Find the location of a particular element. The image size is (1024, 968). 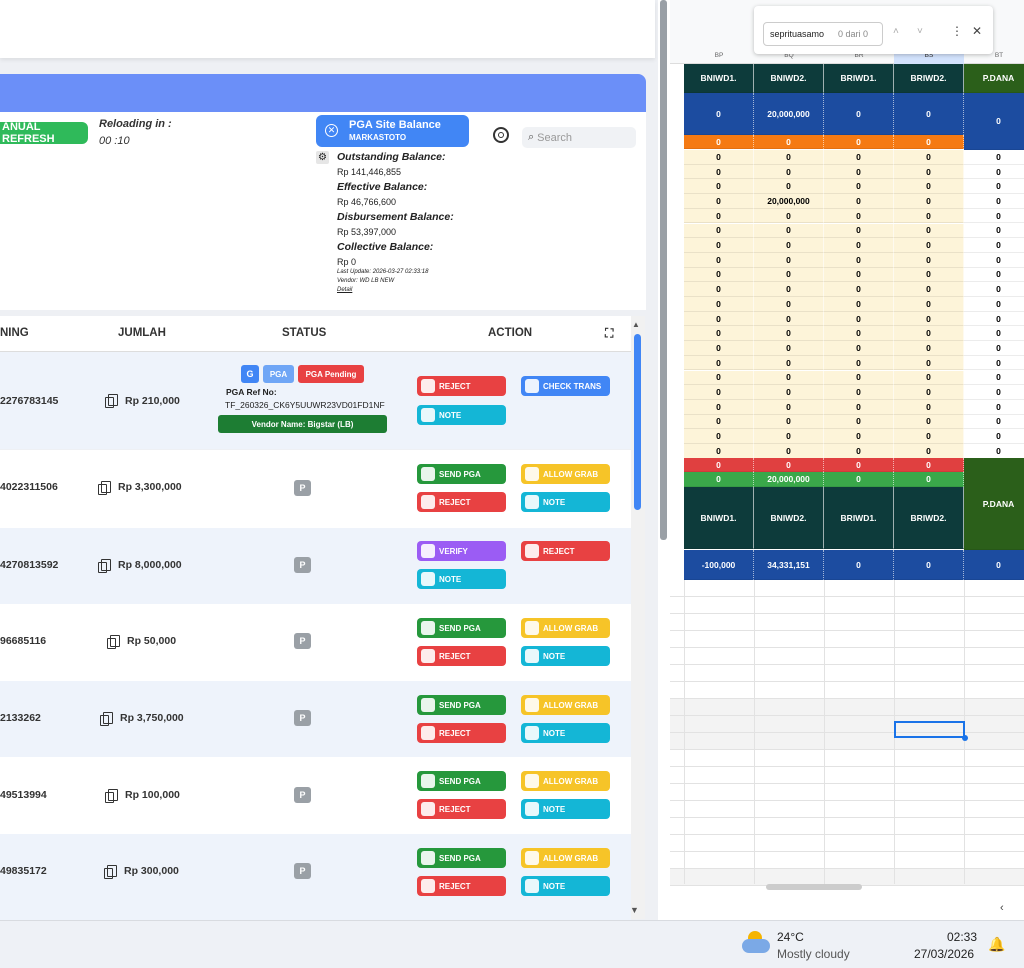

gear-icon: ⚙ is located at coordinates (322, 157).